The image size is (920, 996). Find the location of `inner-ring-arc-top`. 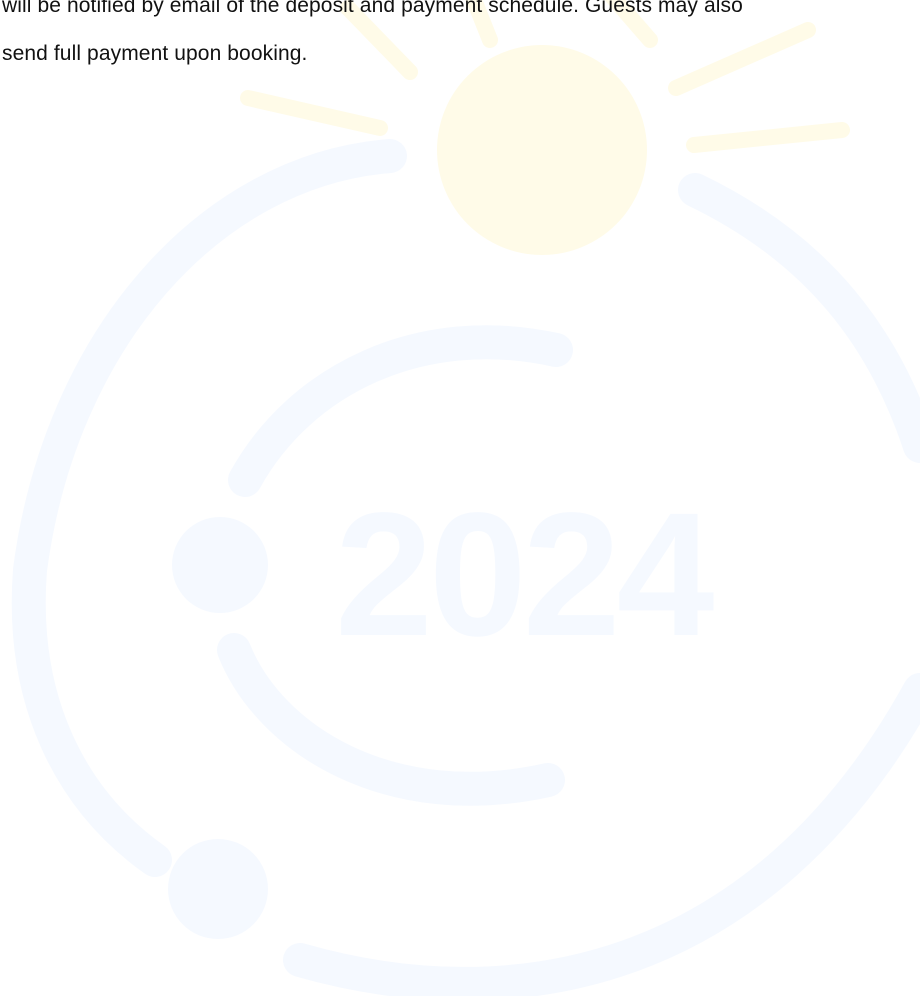

inner-ring-arc-top is located at coordinates (400, 411).